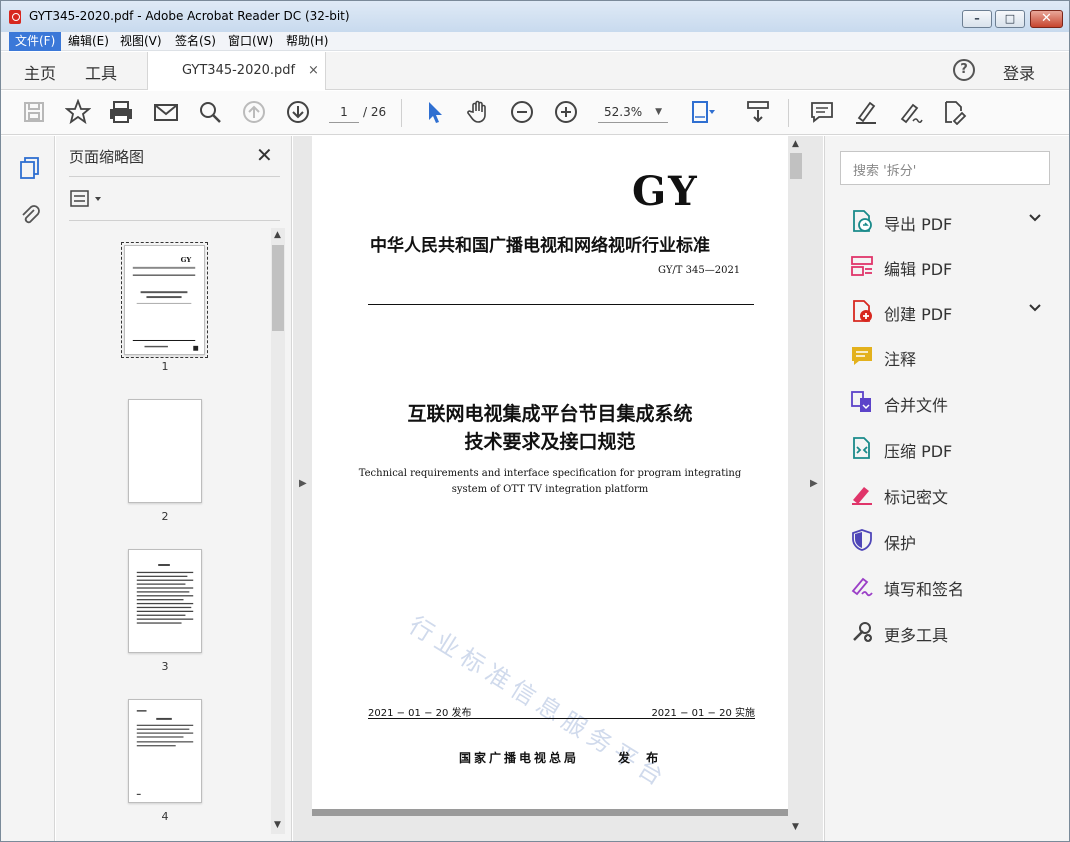 The height and width of the screenshot is (842, 1070). What do you see at coordinates (947, 356) in the screenshot?
I see `tool-comment: 注释` at bounding box center [947, 356].